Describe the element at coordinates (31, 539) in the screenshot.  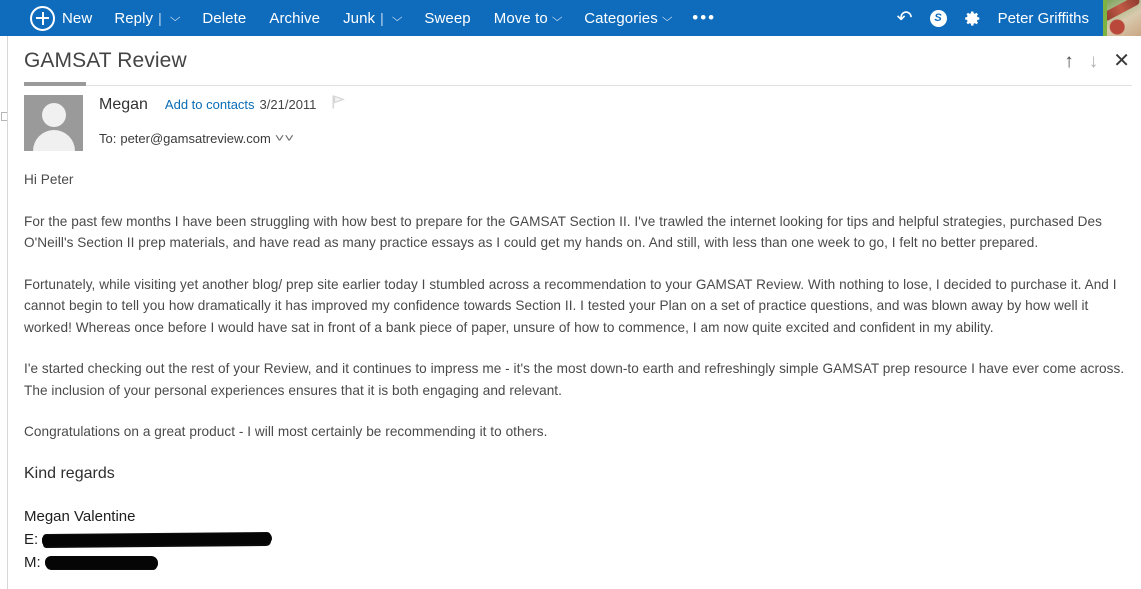
I see `signature-email-label: E:` at that location.